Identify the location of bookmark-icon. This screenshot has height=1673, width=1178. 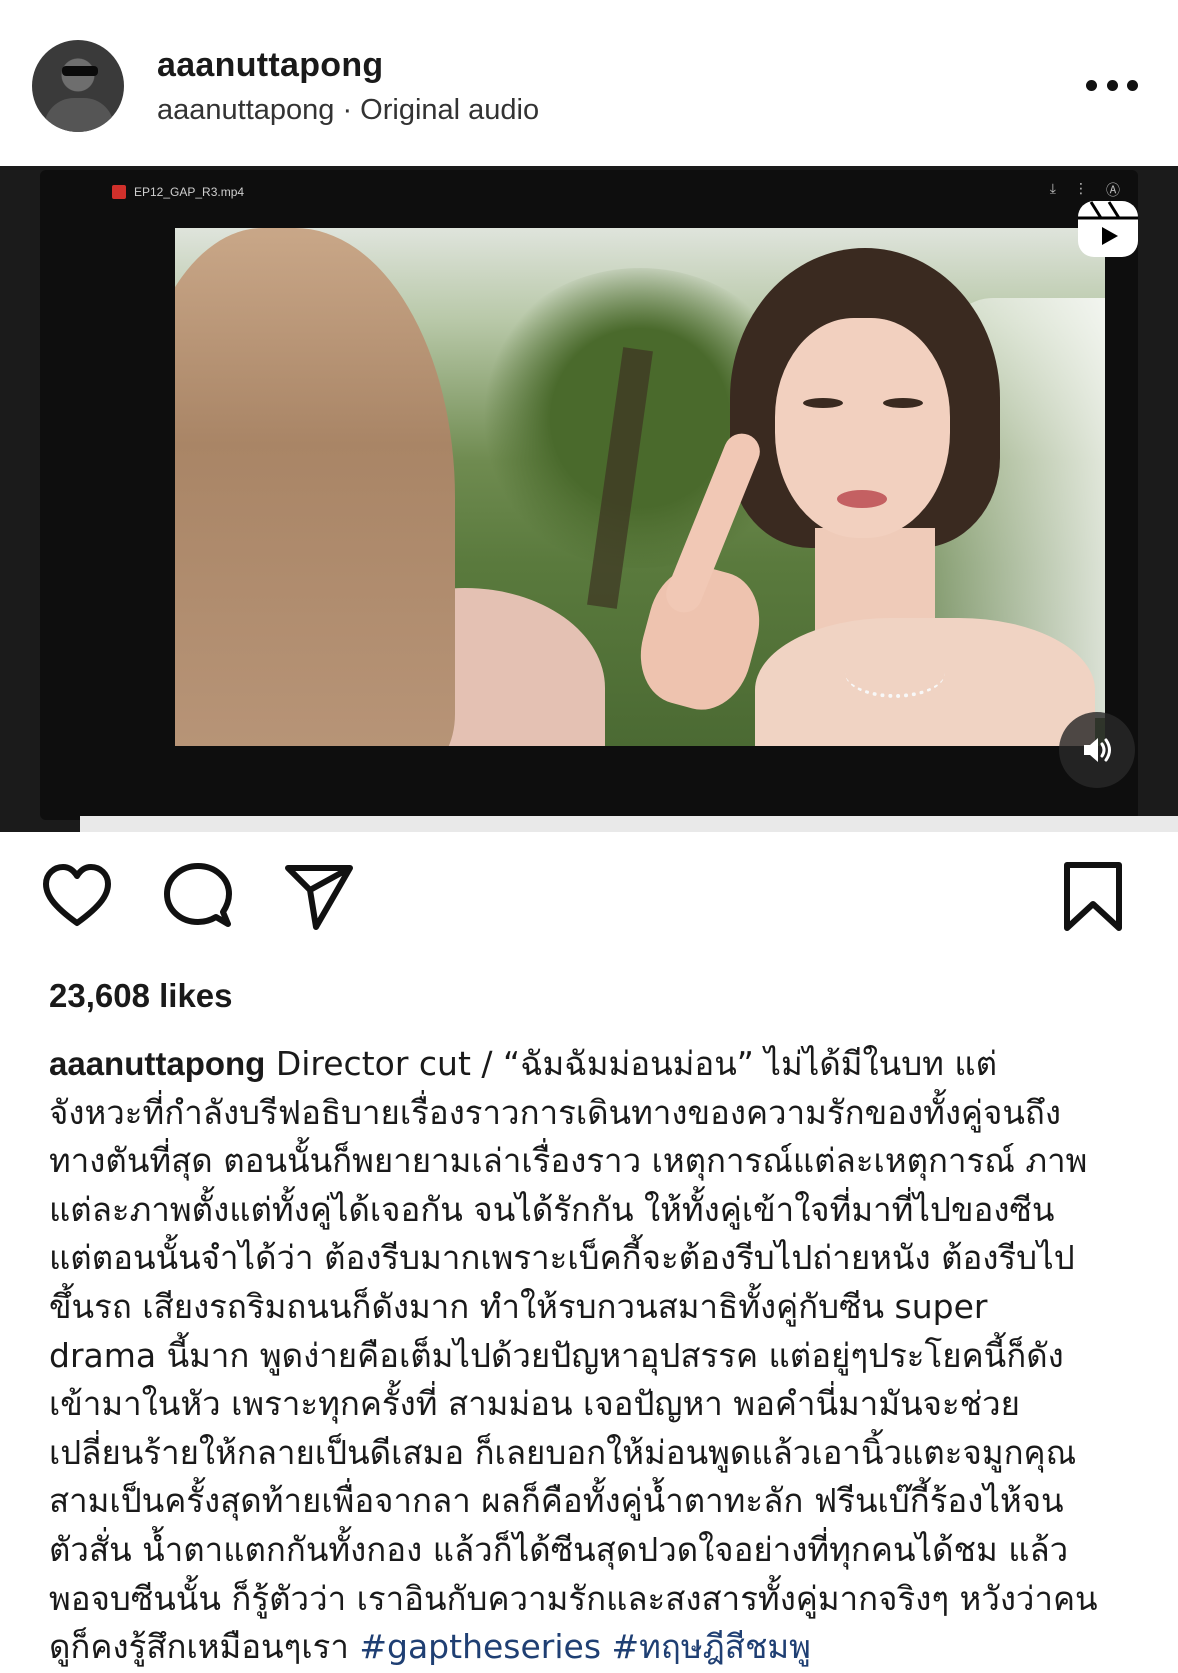
(1093, 897).